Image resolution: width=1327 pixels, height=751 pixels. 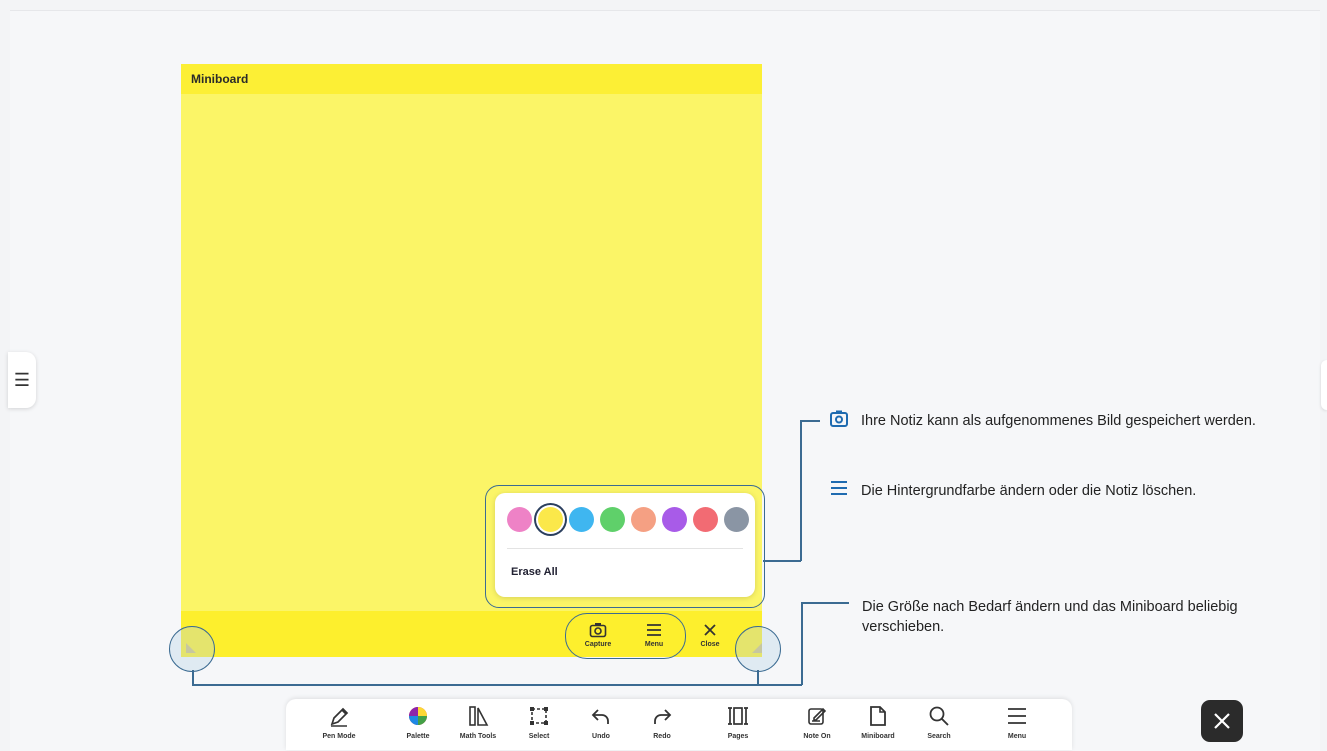 What do you see at coordinates (1017, 736) in the screenshot?
I see `toolbar-label: Menu` at bounding box center [1017, 736].